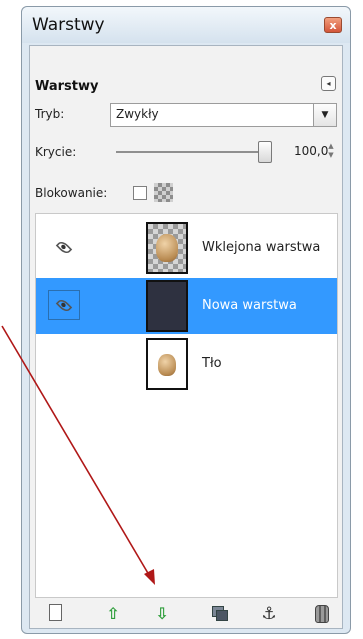 Image resolution: width=363 pixels, height=639 pixels. What do you see at coordinates (186, 25) in the screenshot?
I see `title-bar: Warstwy x` at bounding box center [186, 25].